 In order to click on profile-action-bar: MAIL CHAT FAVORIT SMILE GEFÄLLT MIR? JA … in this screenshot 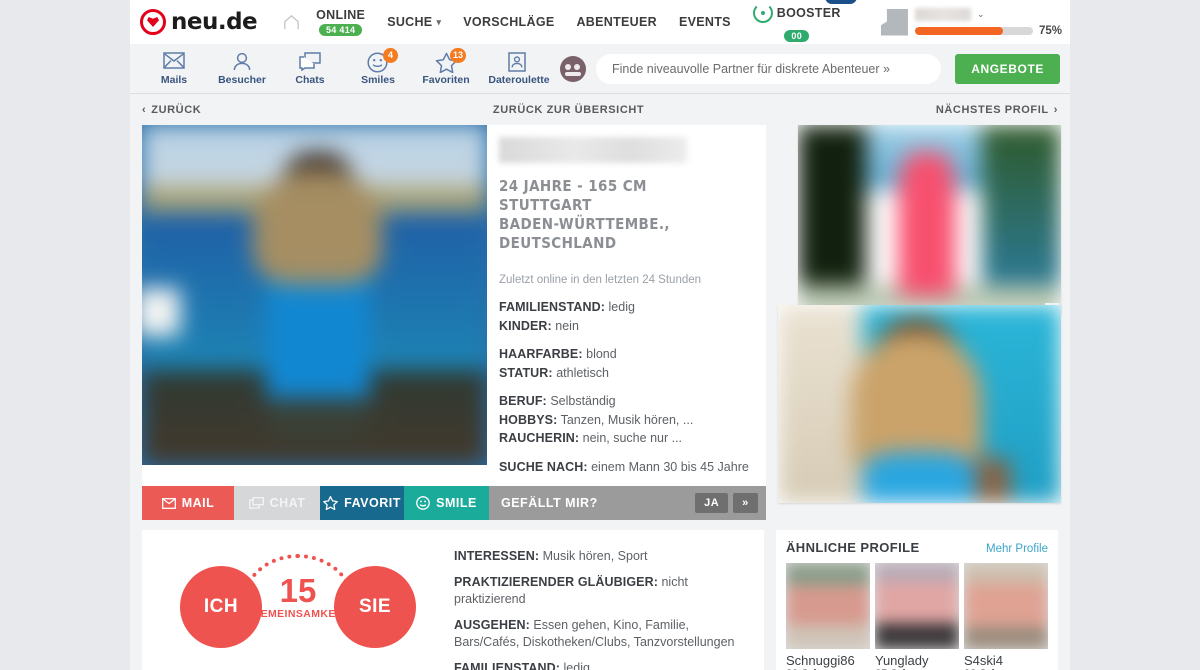, I will do `click(454, 503)`.